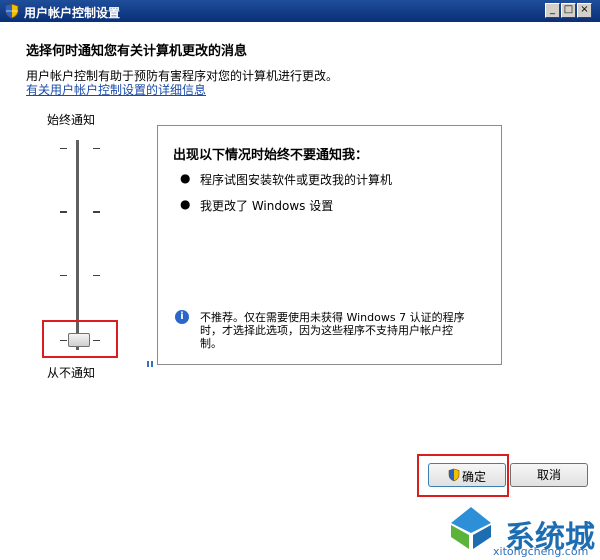 The height and width of the screenshot is (560, 600). What do you see at coordinates (326, 330) in the screenshot?
I see `warning-text-line: 时，才选择此选项，因为这些程序不支持用户帐户控` at bounding box center [326, 330].